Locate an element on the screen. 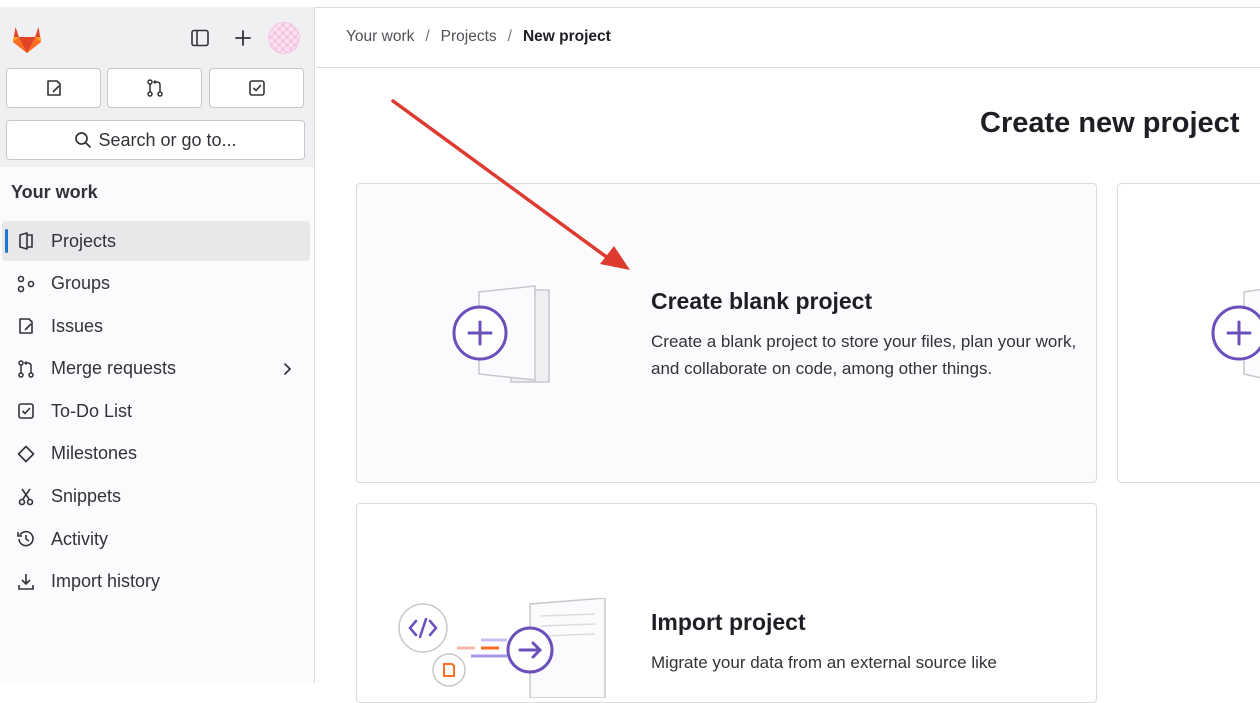  create-from-template-card is located at coordinates (1188, 333).